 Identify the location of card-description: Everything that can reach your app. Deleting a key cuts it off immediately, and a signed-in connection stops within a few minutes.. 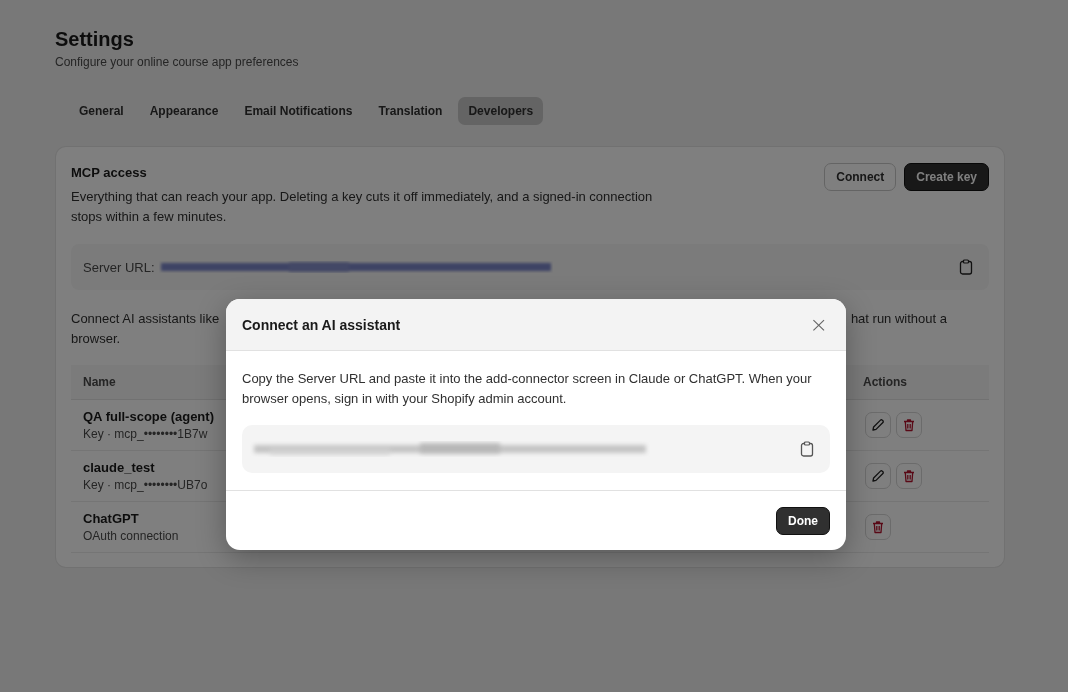
(362, 207).